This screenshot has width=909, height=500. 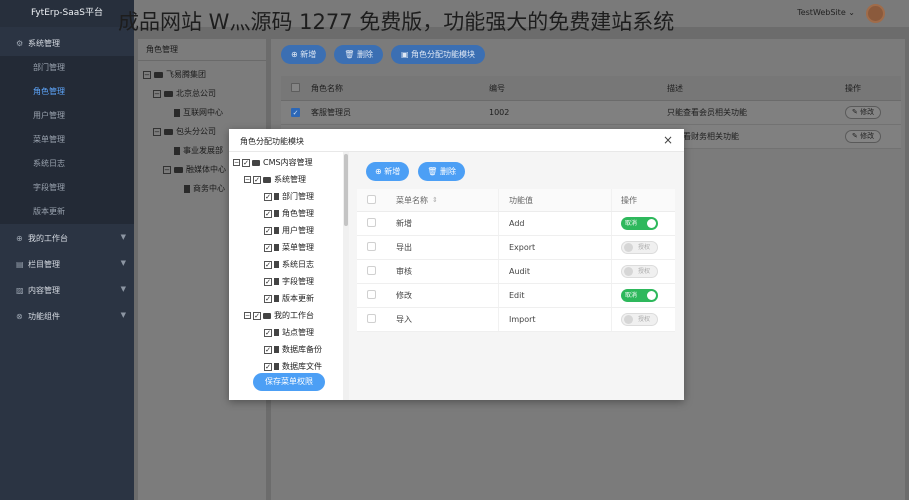 What do you see at coordinates (67, 68) in the screenshot?
I see `sidebar-item: 部门管理` at bounding box center [67, 68].